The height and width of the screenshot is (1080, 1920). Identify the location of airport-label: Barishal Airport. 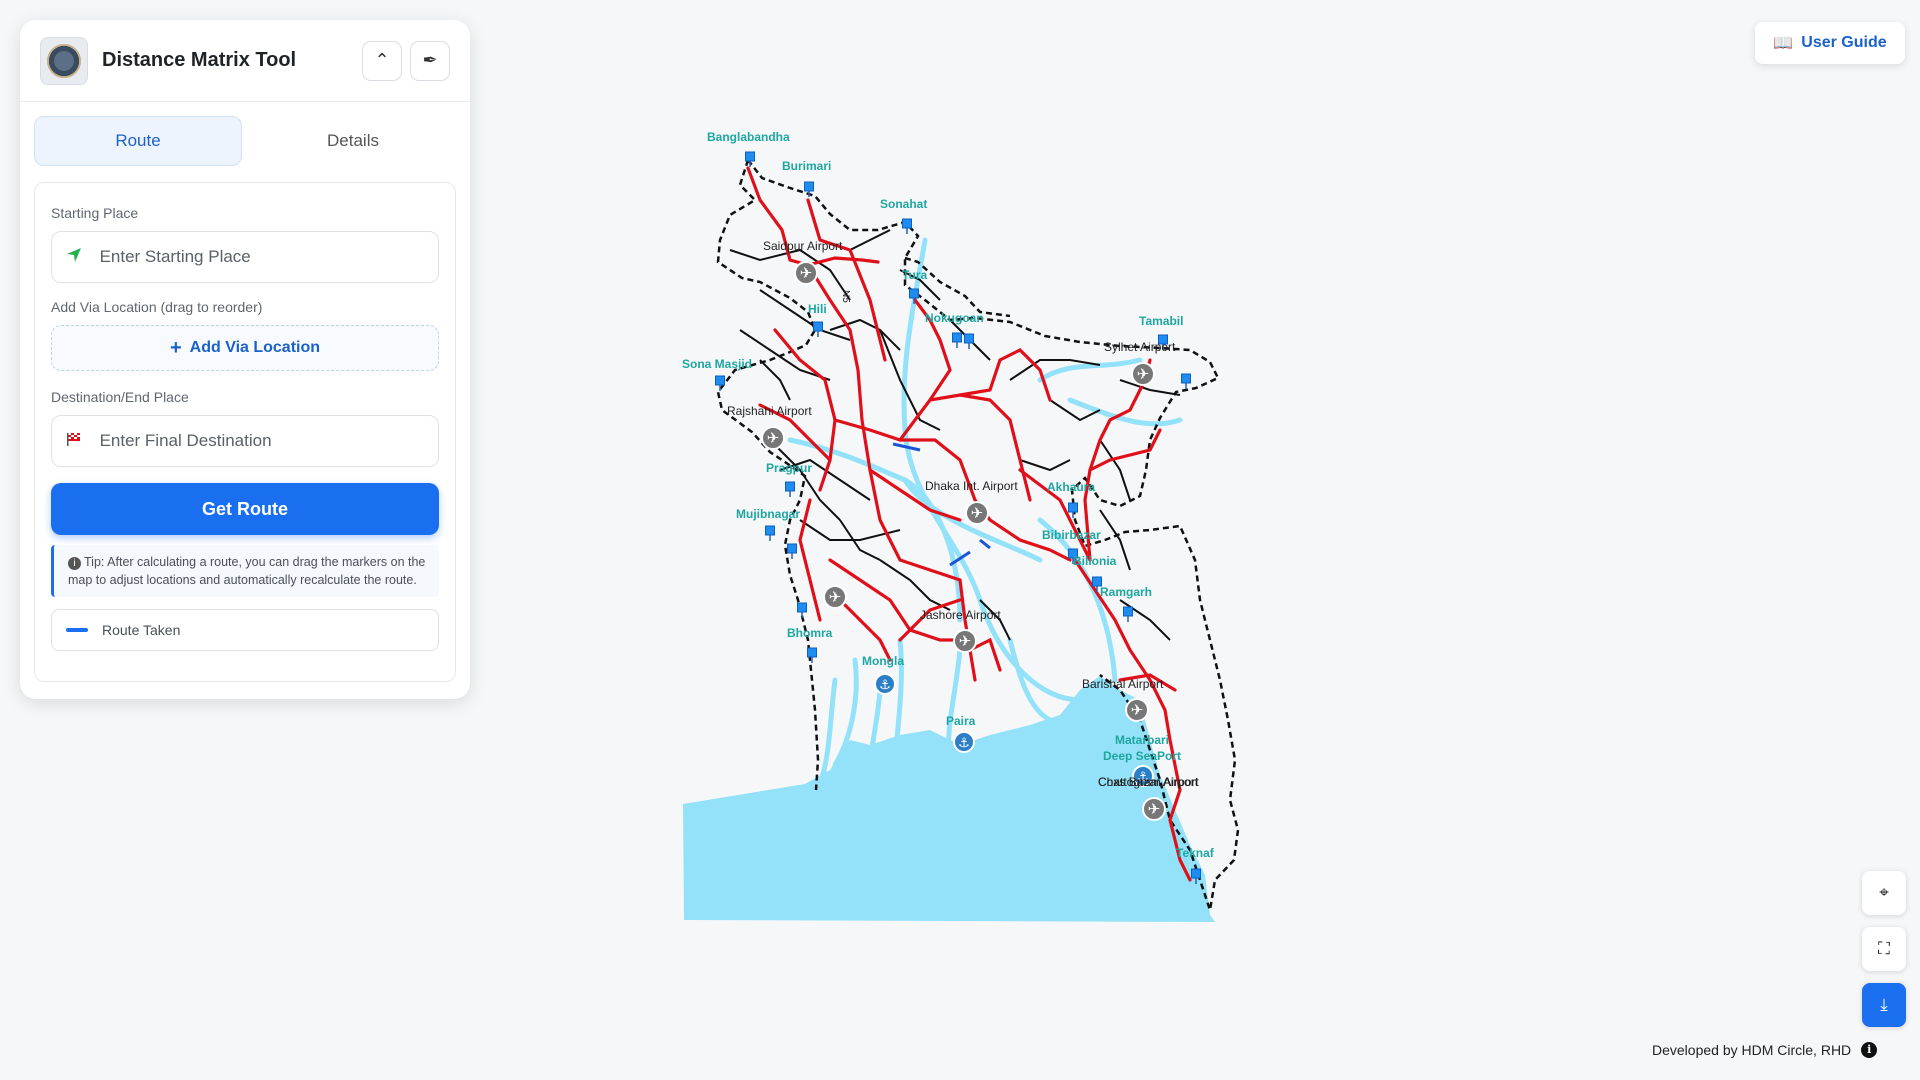
(1123, 684).